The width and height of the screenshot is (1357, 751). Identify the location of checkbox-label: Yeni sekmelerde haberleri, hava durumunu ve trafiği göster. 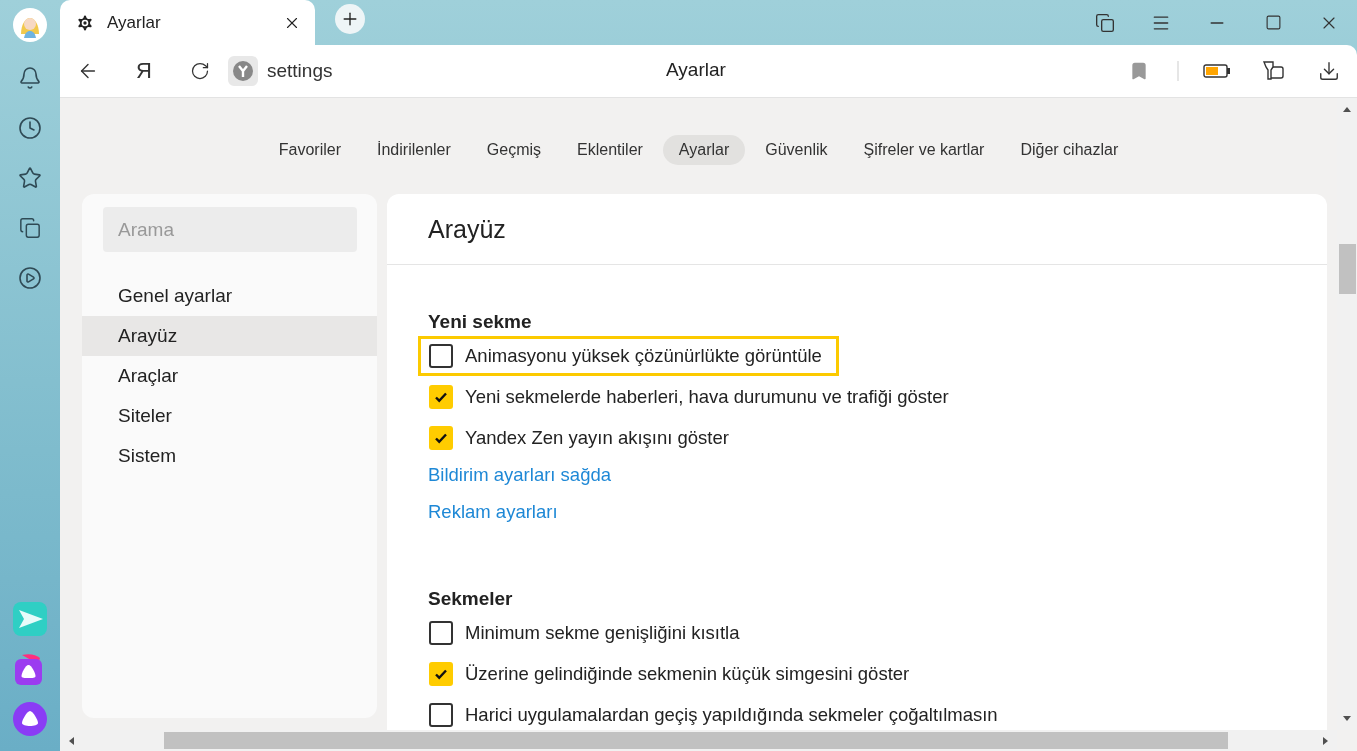
(707, 397).